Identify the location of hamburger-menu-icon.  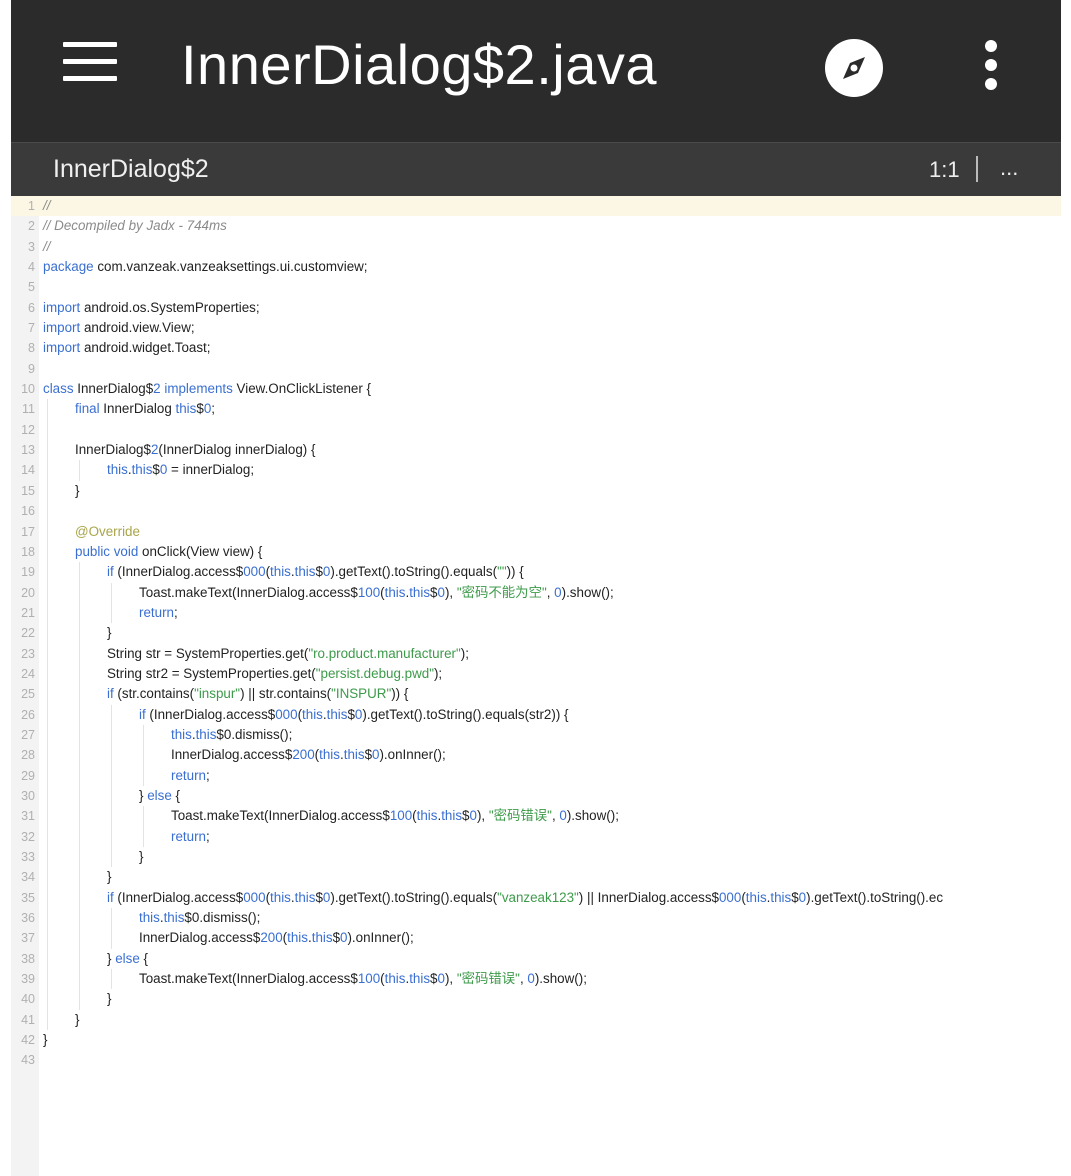
(92, 63).